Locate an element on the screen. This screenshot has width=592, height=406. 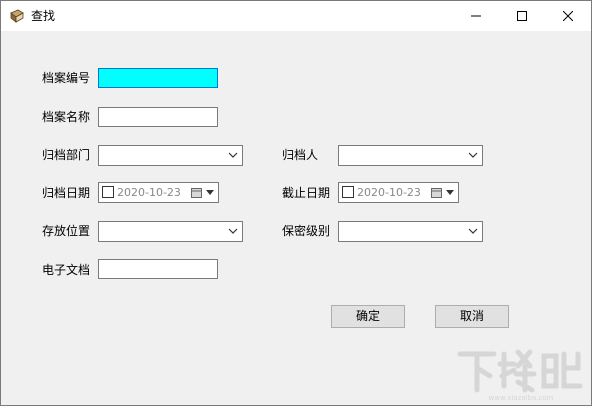
deadline-date-label: 截止日期 is located at coordinates (306, 193).